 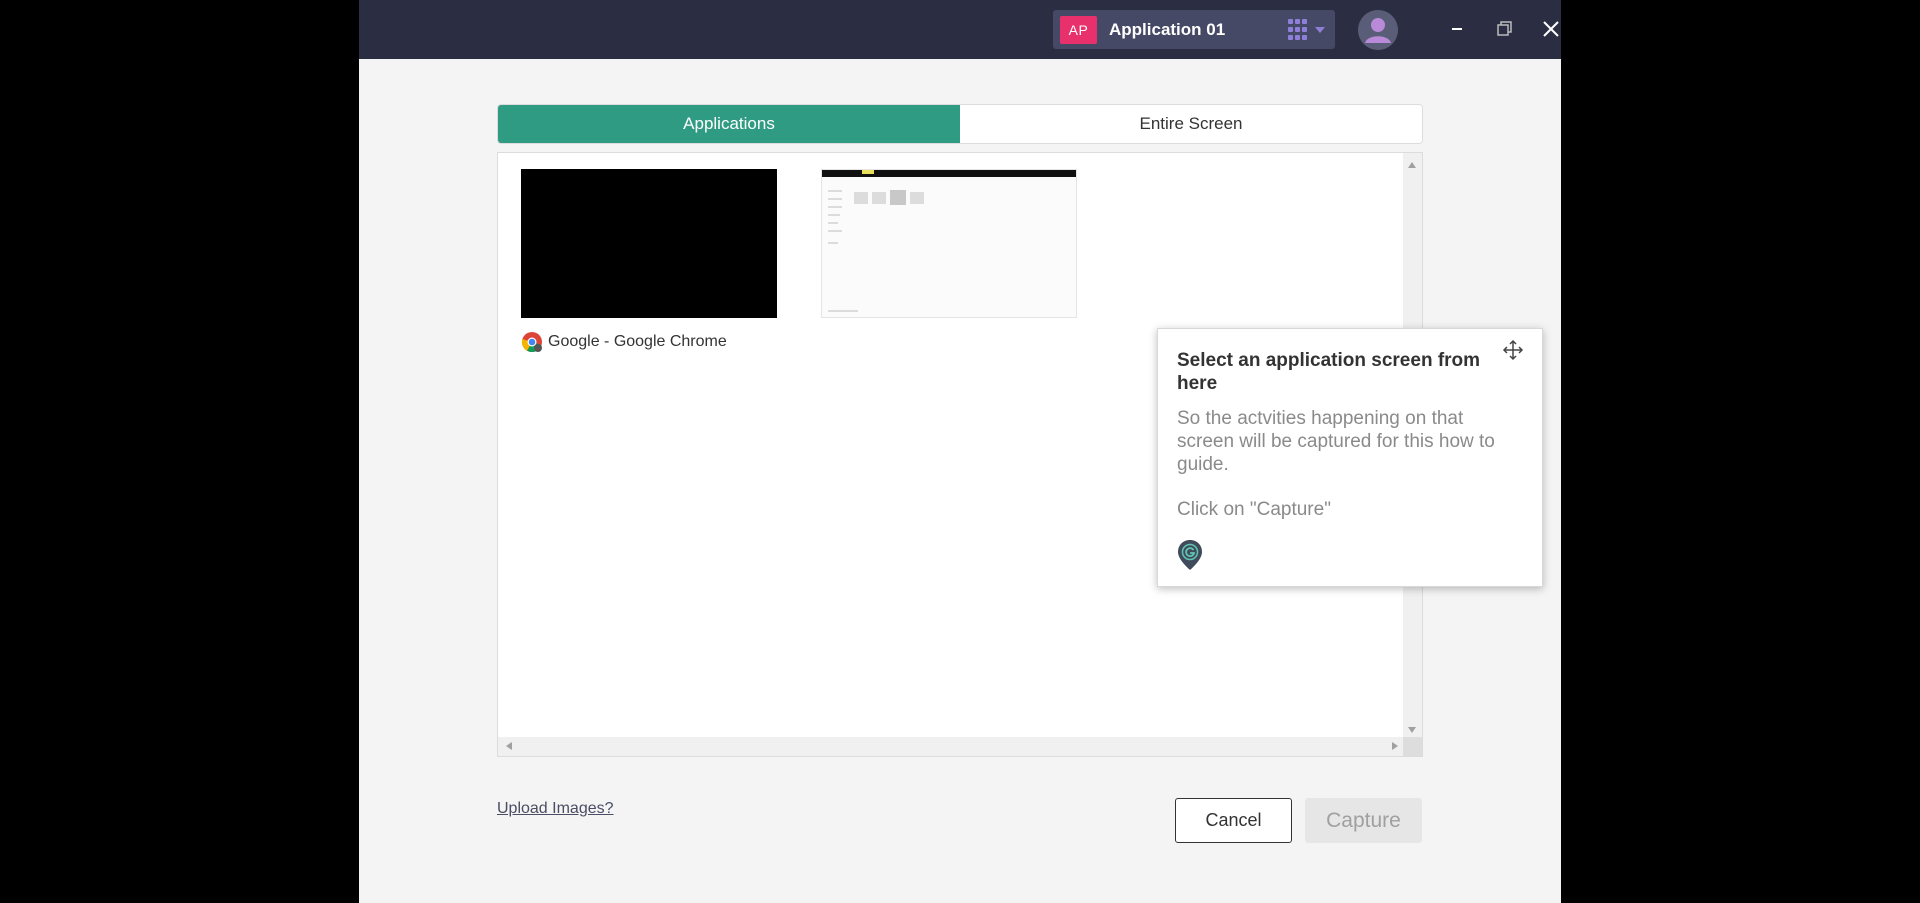 I want to click on apps-grid-icon, so click(x=1299, y=30).